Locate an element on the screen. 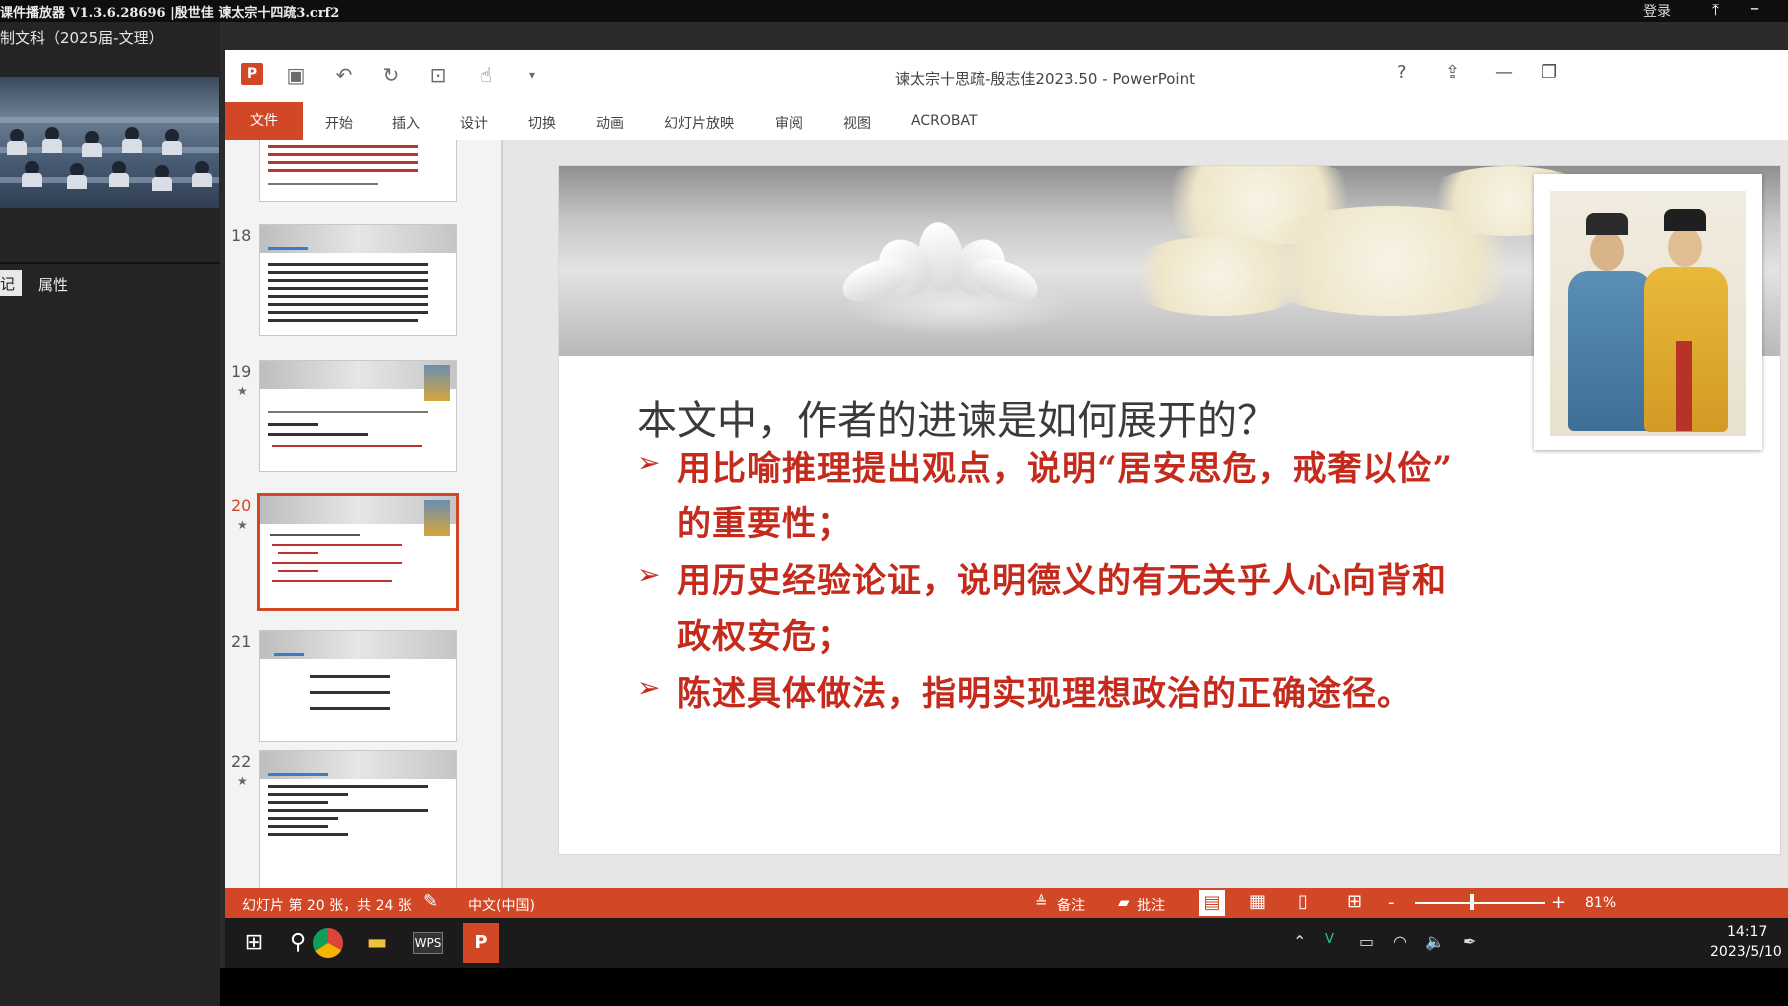 The width and height of the screenshot is (1788, 1006). zoom-slider is located at coordinates (1480, 903).